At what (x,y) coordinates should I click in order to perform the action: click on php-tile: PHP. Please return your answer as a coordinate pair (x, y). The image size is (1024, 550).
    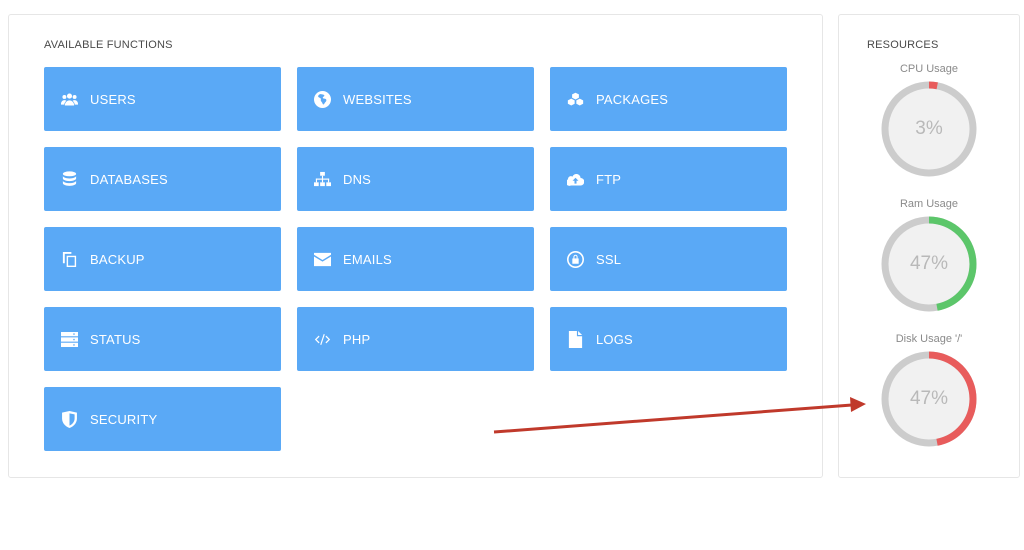
    Looking at the image, I should click on (415, 339).